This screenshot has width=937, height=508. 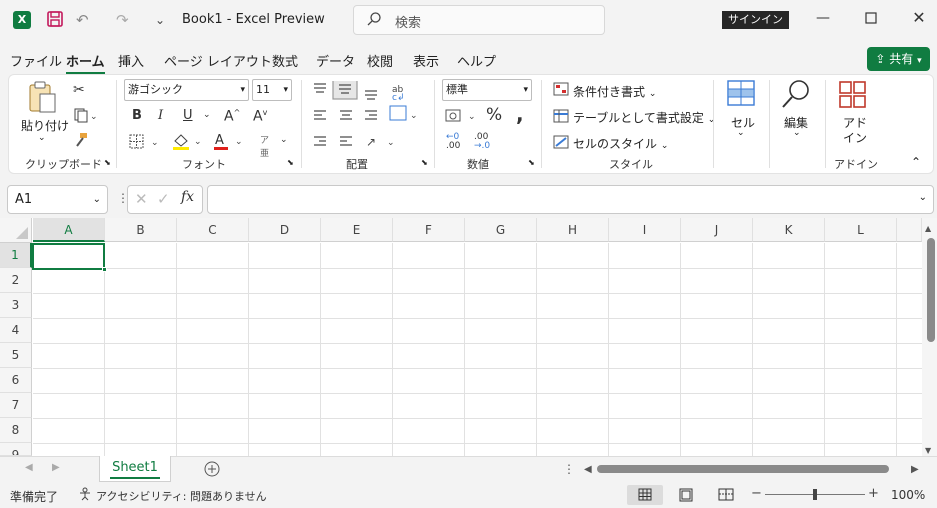 What do you see at coordinates (741, 94) in the screenshot?
I see `cells-icon` at bounding box center [741, 94].